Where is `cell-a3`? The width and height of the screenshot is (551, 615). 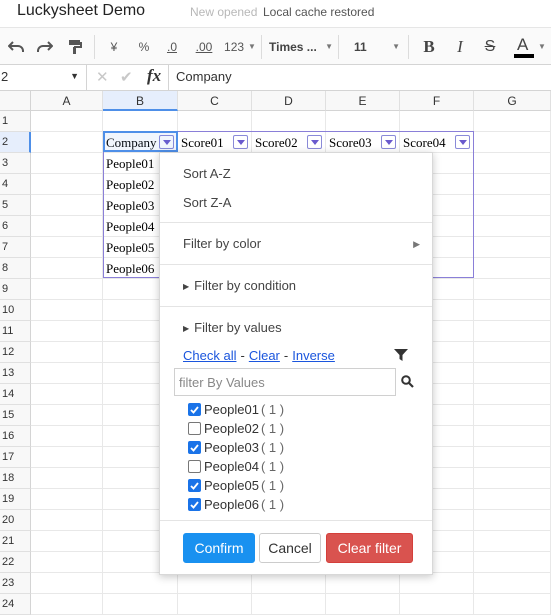
cell-a3 is located at coordinates (67, 163).